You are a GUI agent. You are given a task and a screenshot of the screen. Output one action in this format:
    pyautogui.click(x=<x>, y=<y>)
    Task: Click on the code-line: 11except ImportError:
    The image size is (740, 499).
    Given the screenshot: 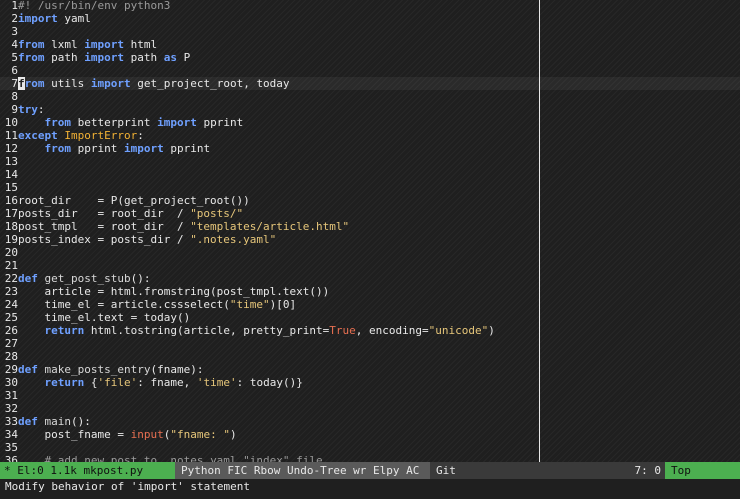 What is the action you would take?
    pyautogui.click(x=370, y=135)
    